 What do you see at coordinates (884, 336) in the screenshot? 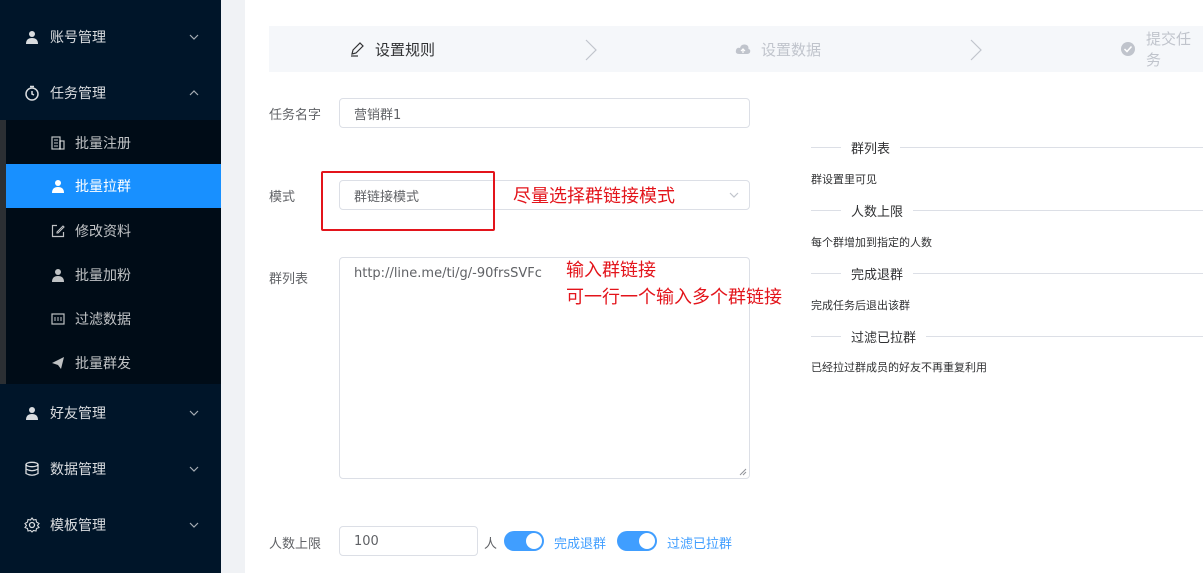
I see `help-title: 过滤已拉群` at bounding box center [884, 336].